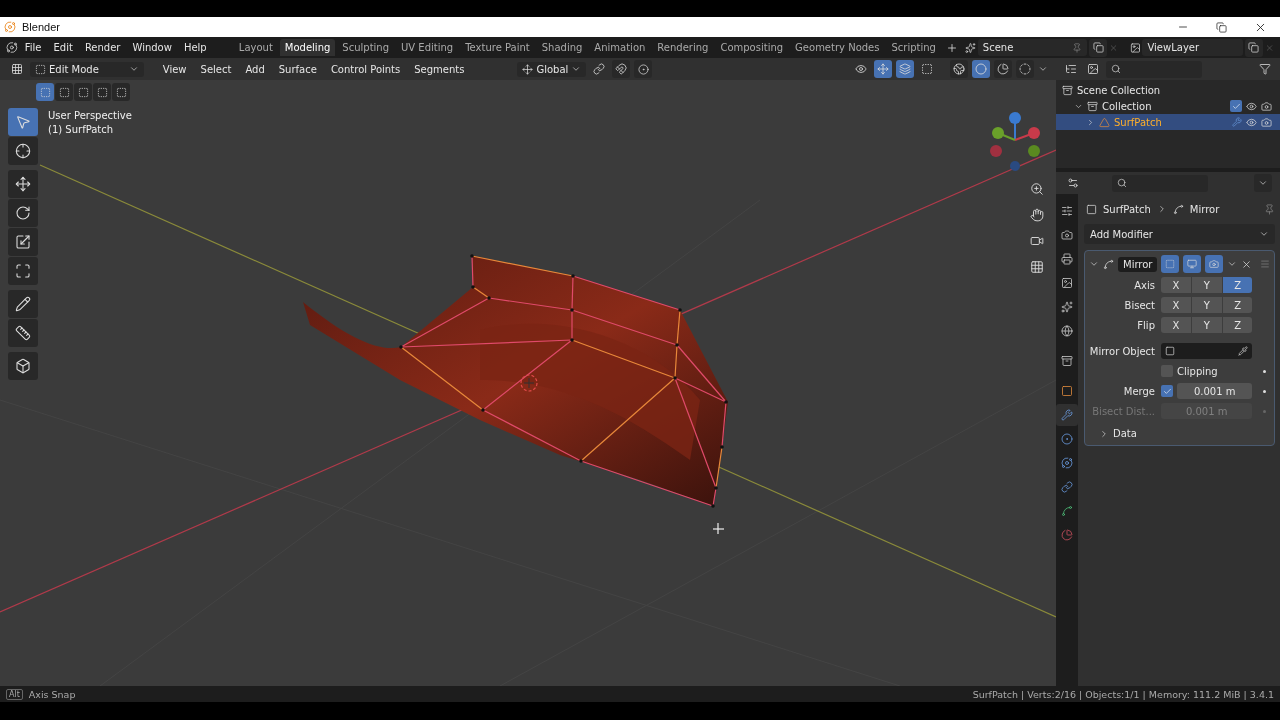 This screenshot has height=720, width=1280. Describe the element at coordinates (1145, 325) in the screenshot. I see `property-label: Flip` at that location.